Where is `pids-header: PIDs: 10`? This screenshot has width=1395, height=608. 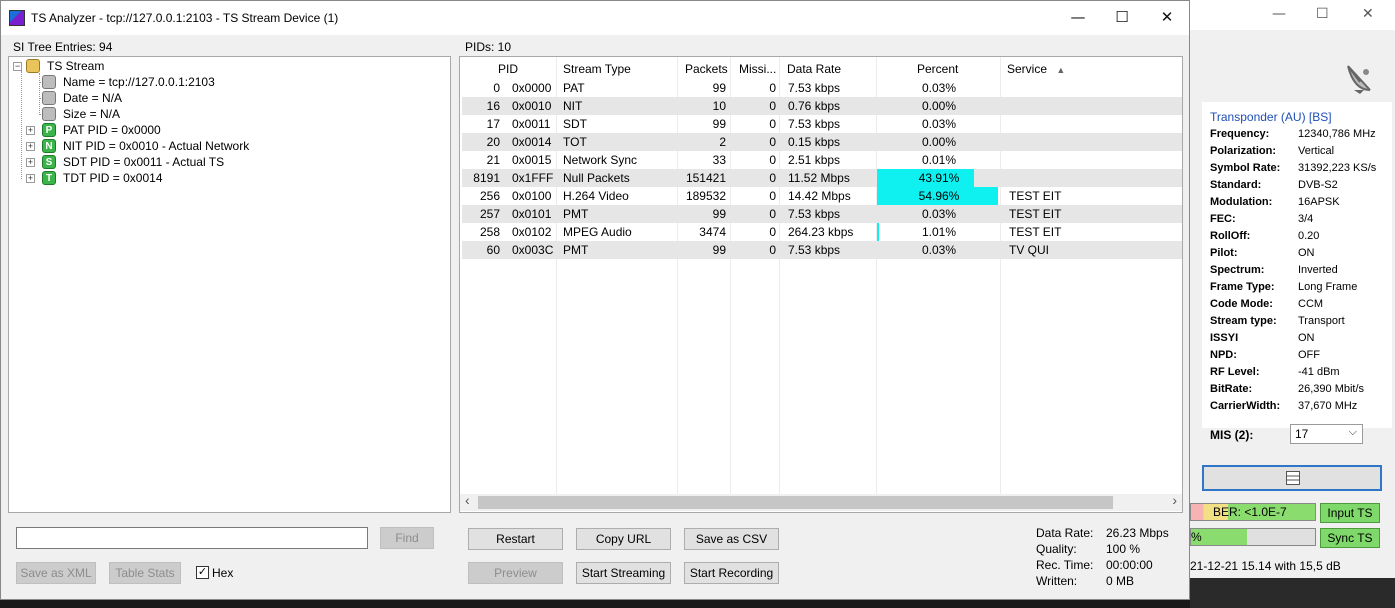
pids-header: PIDs: 10 is located at coordinates (488, 47).